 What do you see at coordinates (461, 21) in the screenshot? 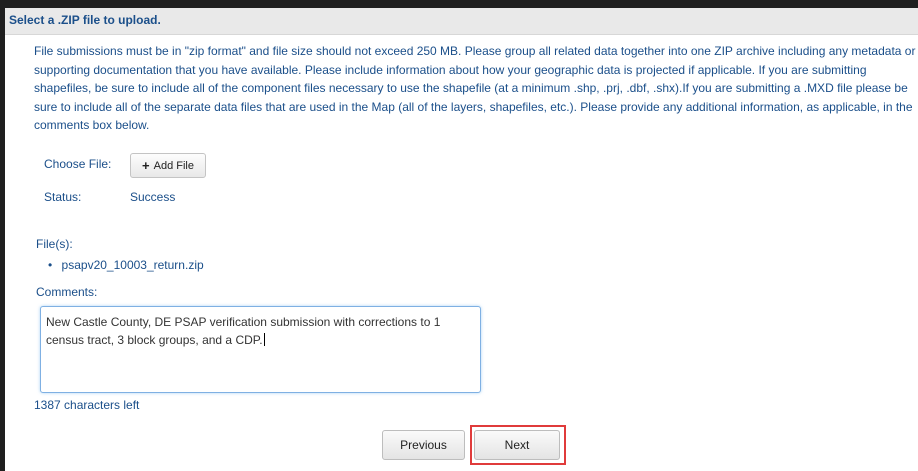
I see `section-header: Select a .ZIP file to upload.` at bounding box center [461, 21].